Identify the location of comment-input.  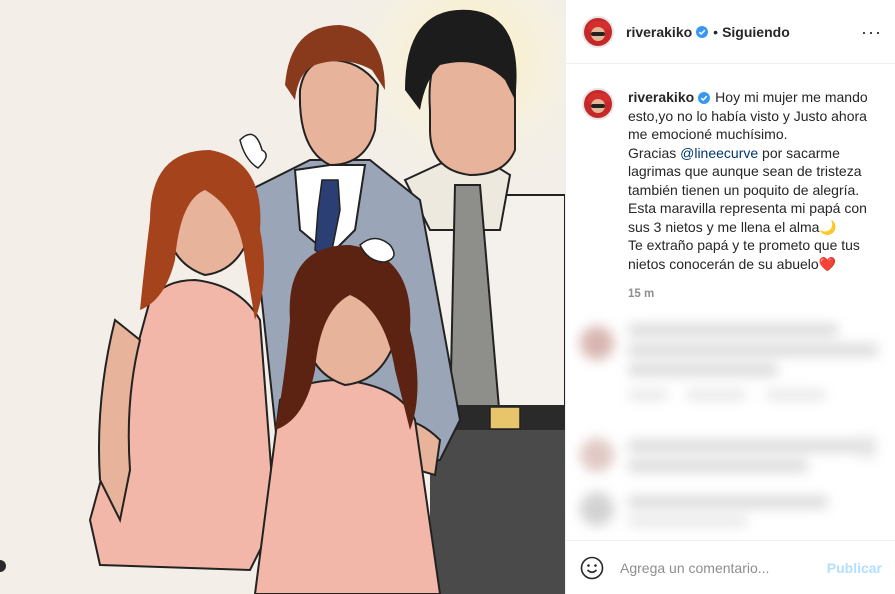
(719, 567).